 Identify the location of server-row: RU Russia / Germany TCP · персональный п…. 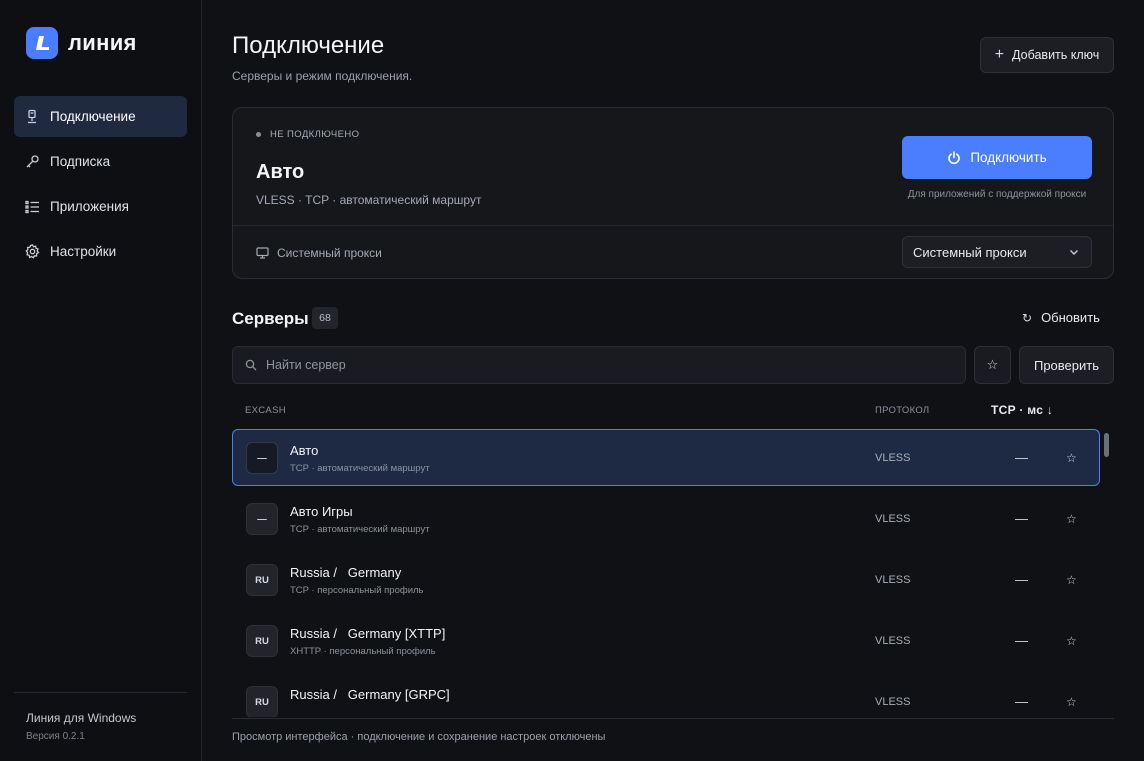
(666, 579).